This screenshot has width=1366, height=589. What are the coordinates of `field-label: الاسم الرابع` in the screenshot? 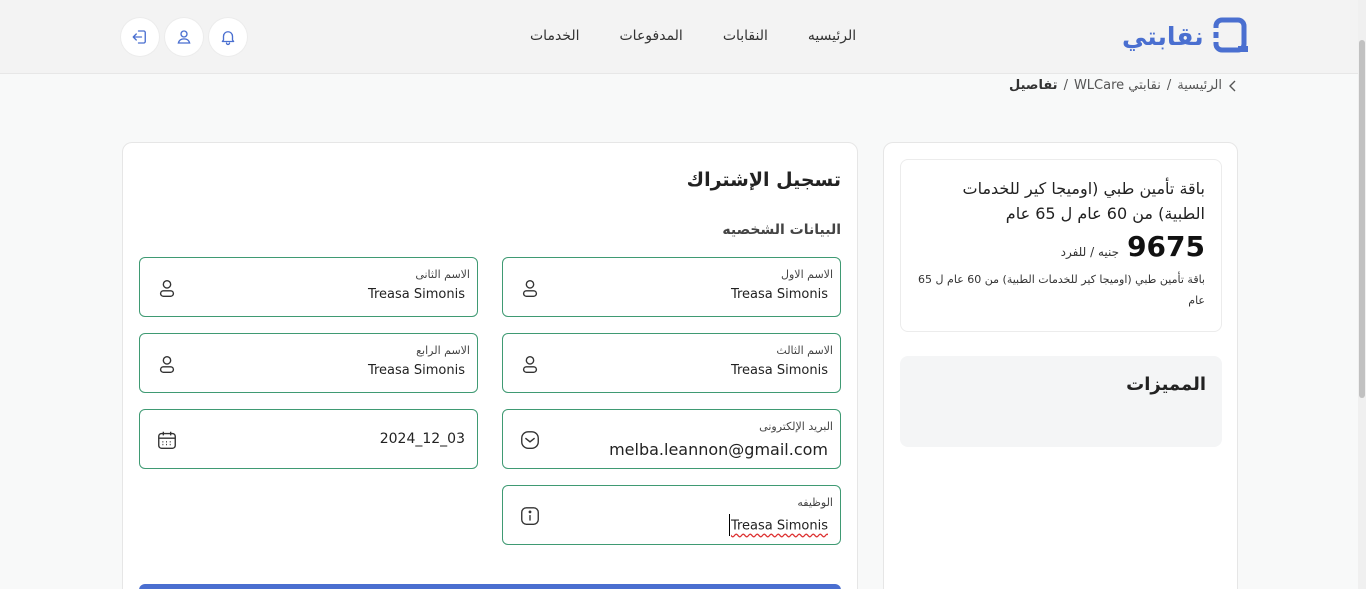 It's located at (443, 350).